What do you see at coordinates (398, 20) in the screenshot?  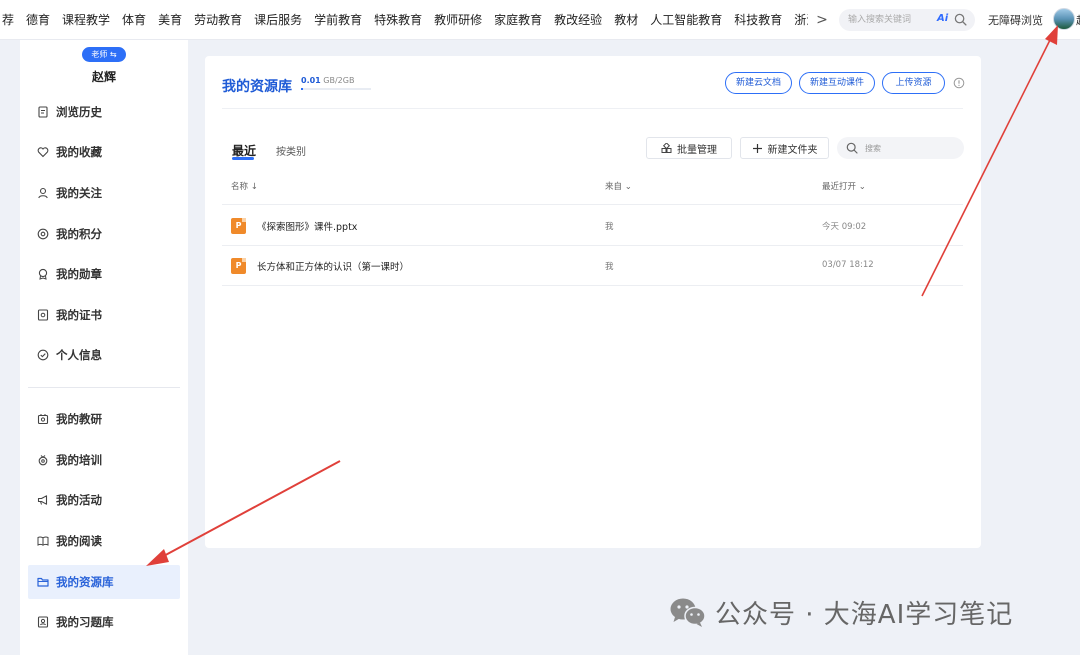 I see `nav-item-special-ed: 特殊教育` at bounding box center [398, 20].